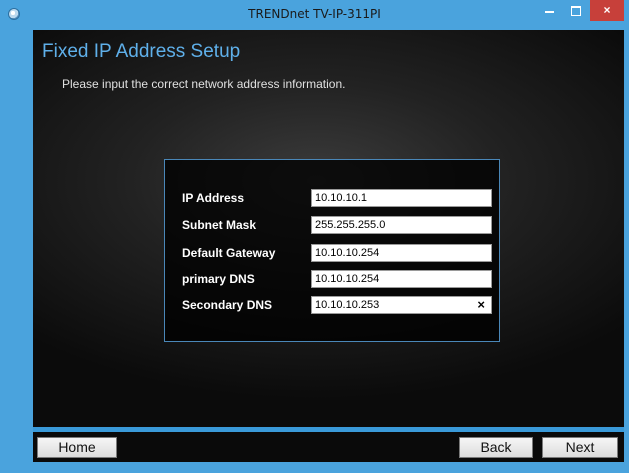  I want to click on secondary-dns-value: 10.10.10.253, so click(347, 305).